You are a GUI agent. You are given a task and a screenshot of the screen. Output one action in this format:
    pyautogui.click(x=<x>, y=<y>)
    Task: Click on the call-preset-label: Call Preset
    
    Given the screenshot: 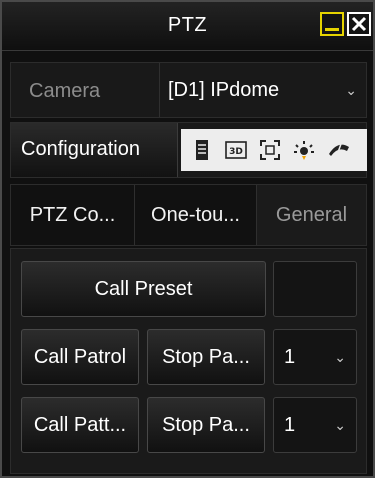 What is the action you would take?
    pyautogui.click(x=143, y=289)
    